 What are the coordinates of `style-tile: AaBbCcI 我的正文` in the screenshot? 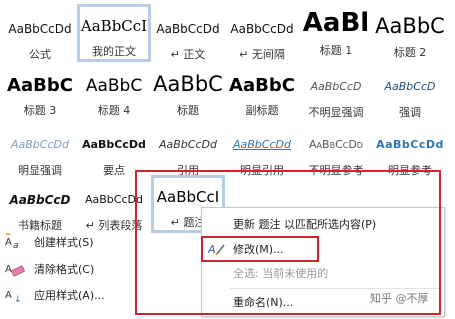 It's located at (114, 33).